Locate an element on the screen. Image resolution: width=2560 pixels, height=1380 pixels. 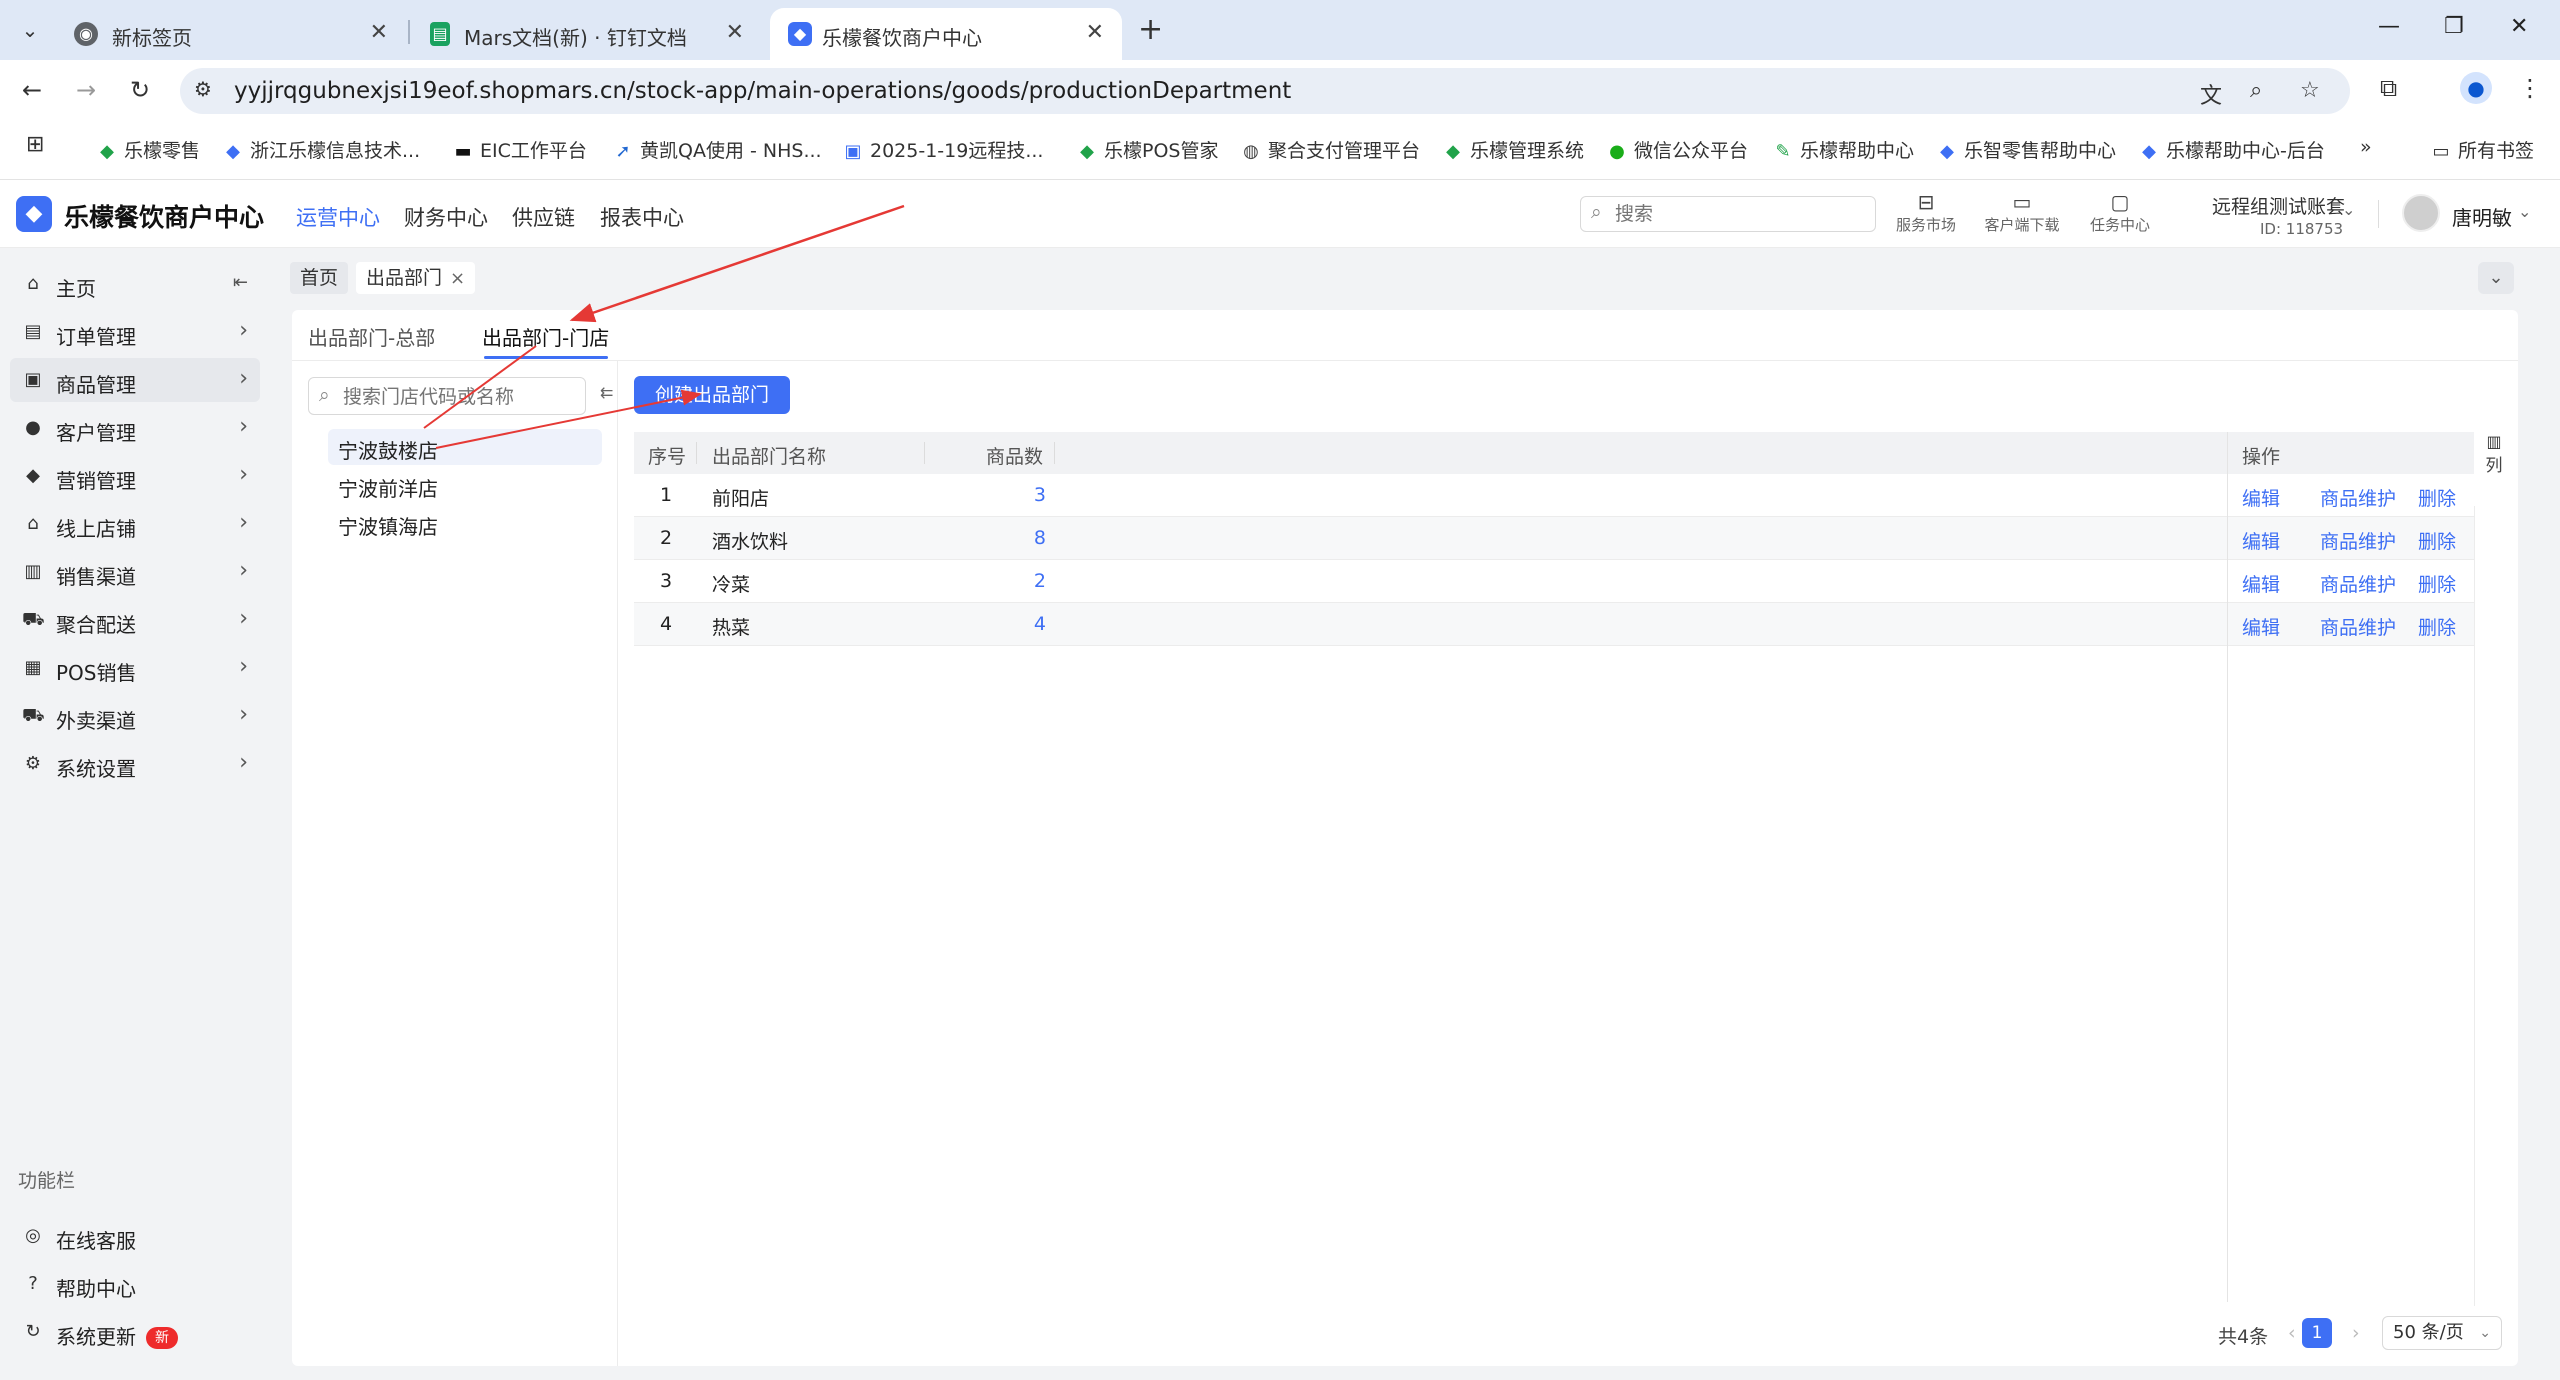
bookmark-item: ◆ 乐檬POS管家 is located at coordinates (1147, 149).